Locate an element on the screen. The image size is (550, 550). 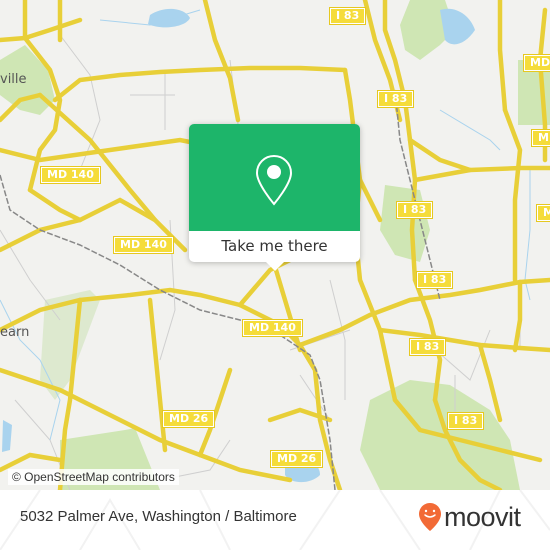
take-me-there-button: Take me there is located at coordinates (274, 246).